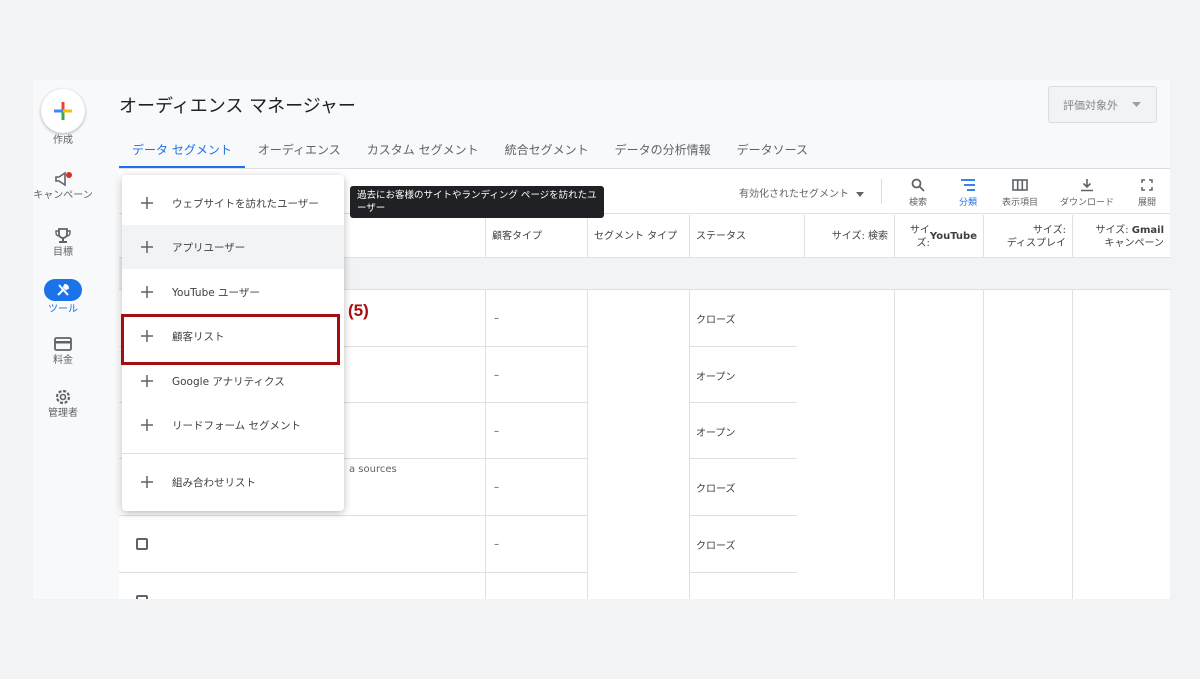 The width and height of the screenshot is (1200, 679). I want to click on col-size-youtube-bold: YouTube, so click(953, 236).